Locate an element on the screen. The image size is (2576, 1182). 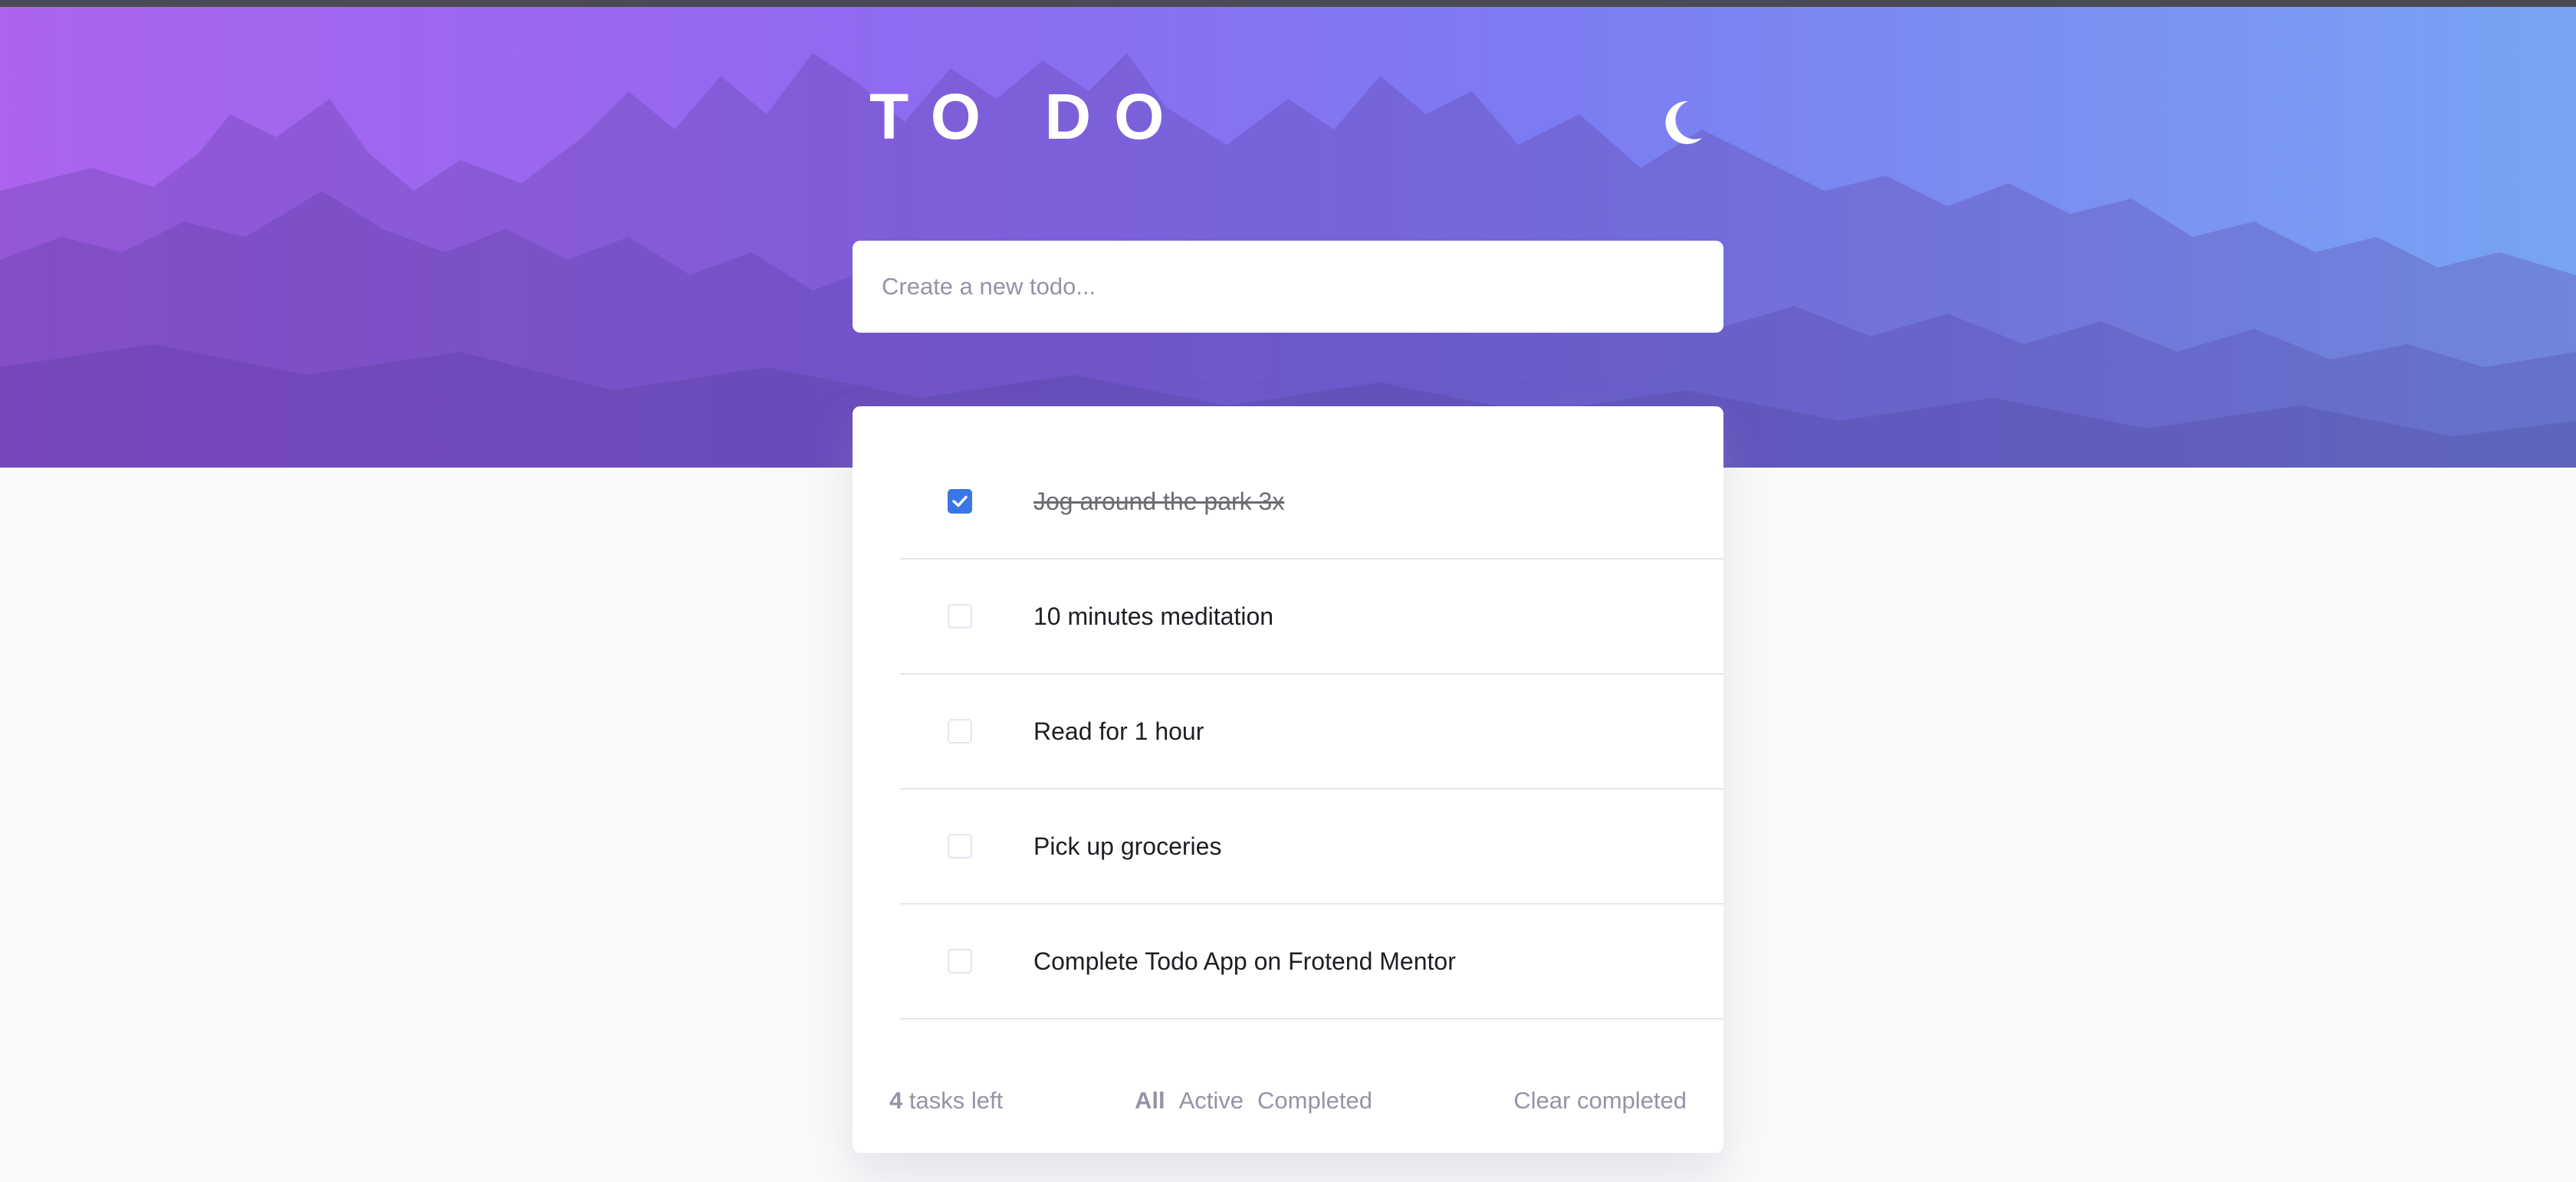
todo-text: Complete Todo App on Frotend Mentor is located at coordinates (1245, 961).